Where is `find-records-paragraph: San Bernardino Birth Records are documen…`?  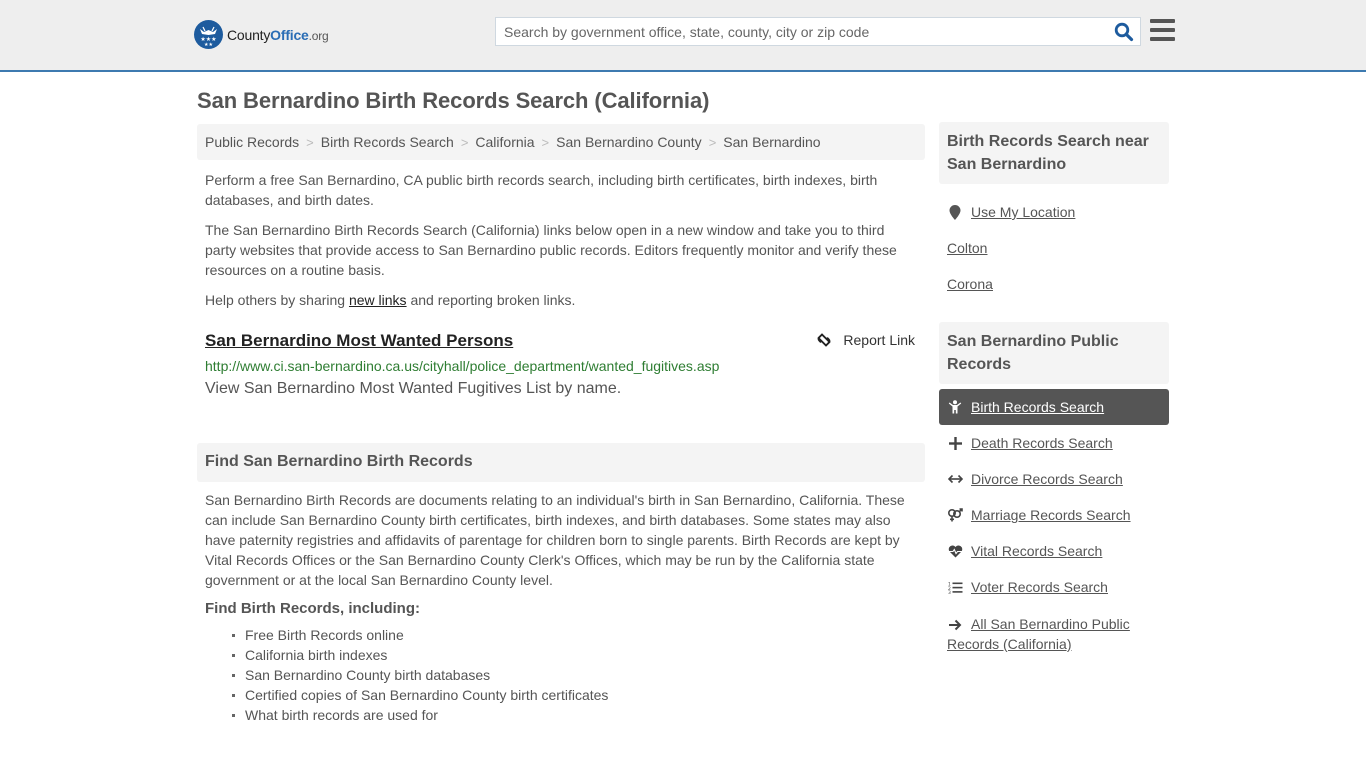 find-records-paragraph: San Bernardino Birth Records are documen… is located at coordinates (555, 540).